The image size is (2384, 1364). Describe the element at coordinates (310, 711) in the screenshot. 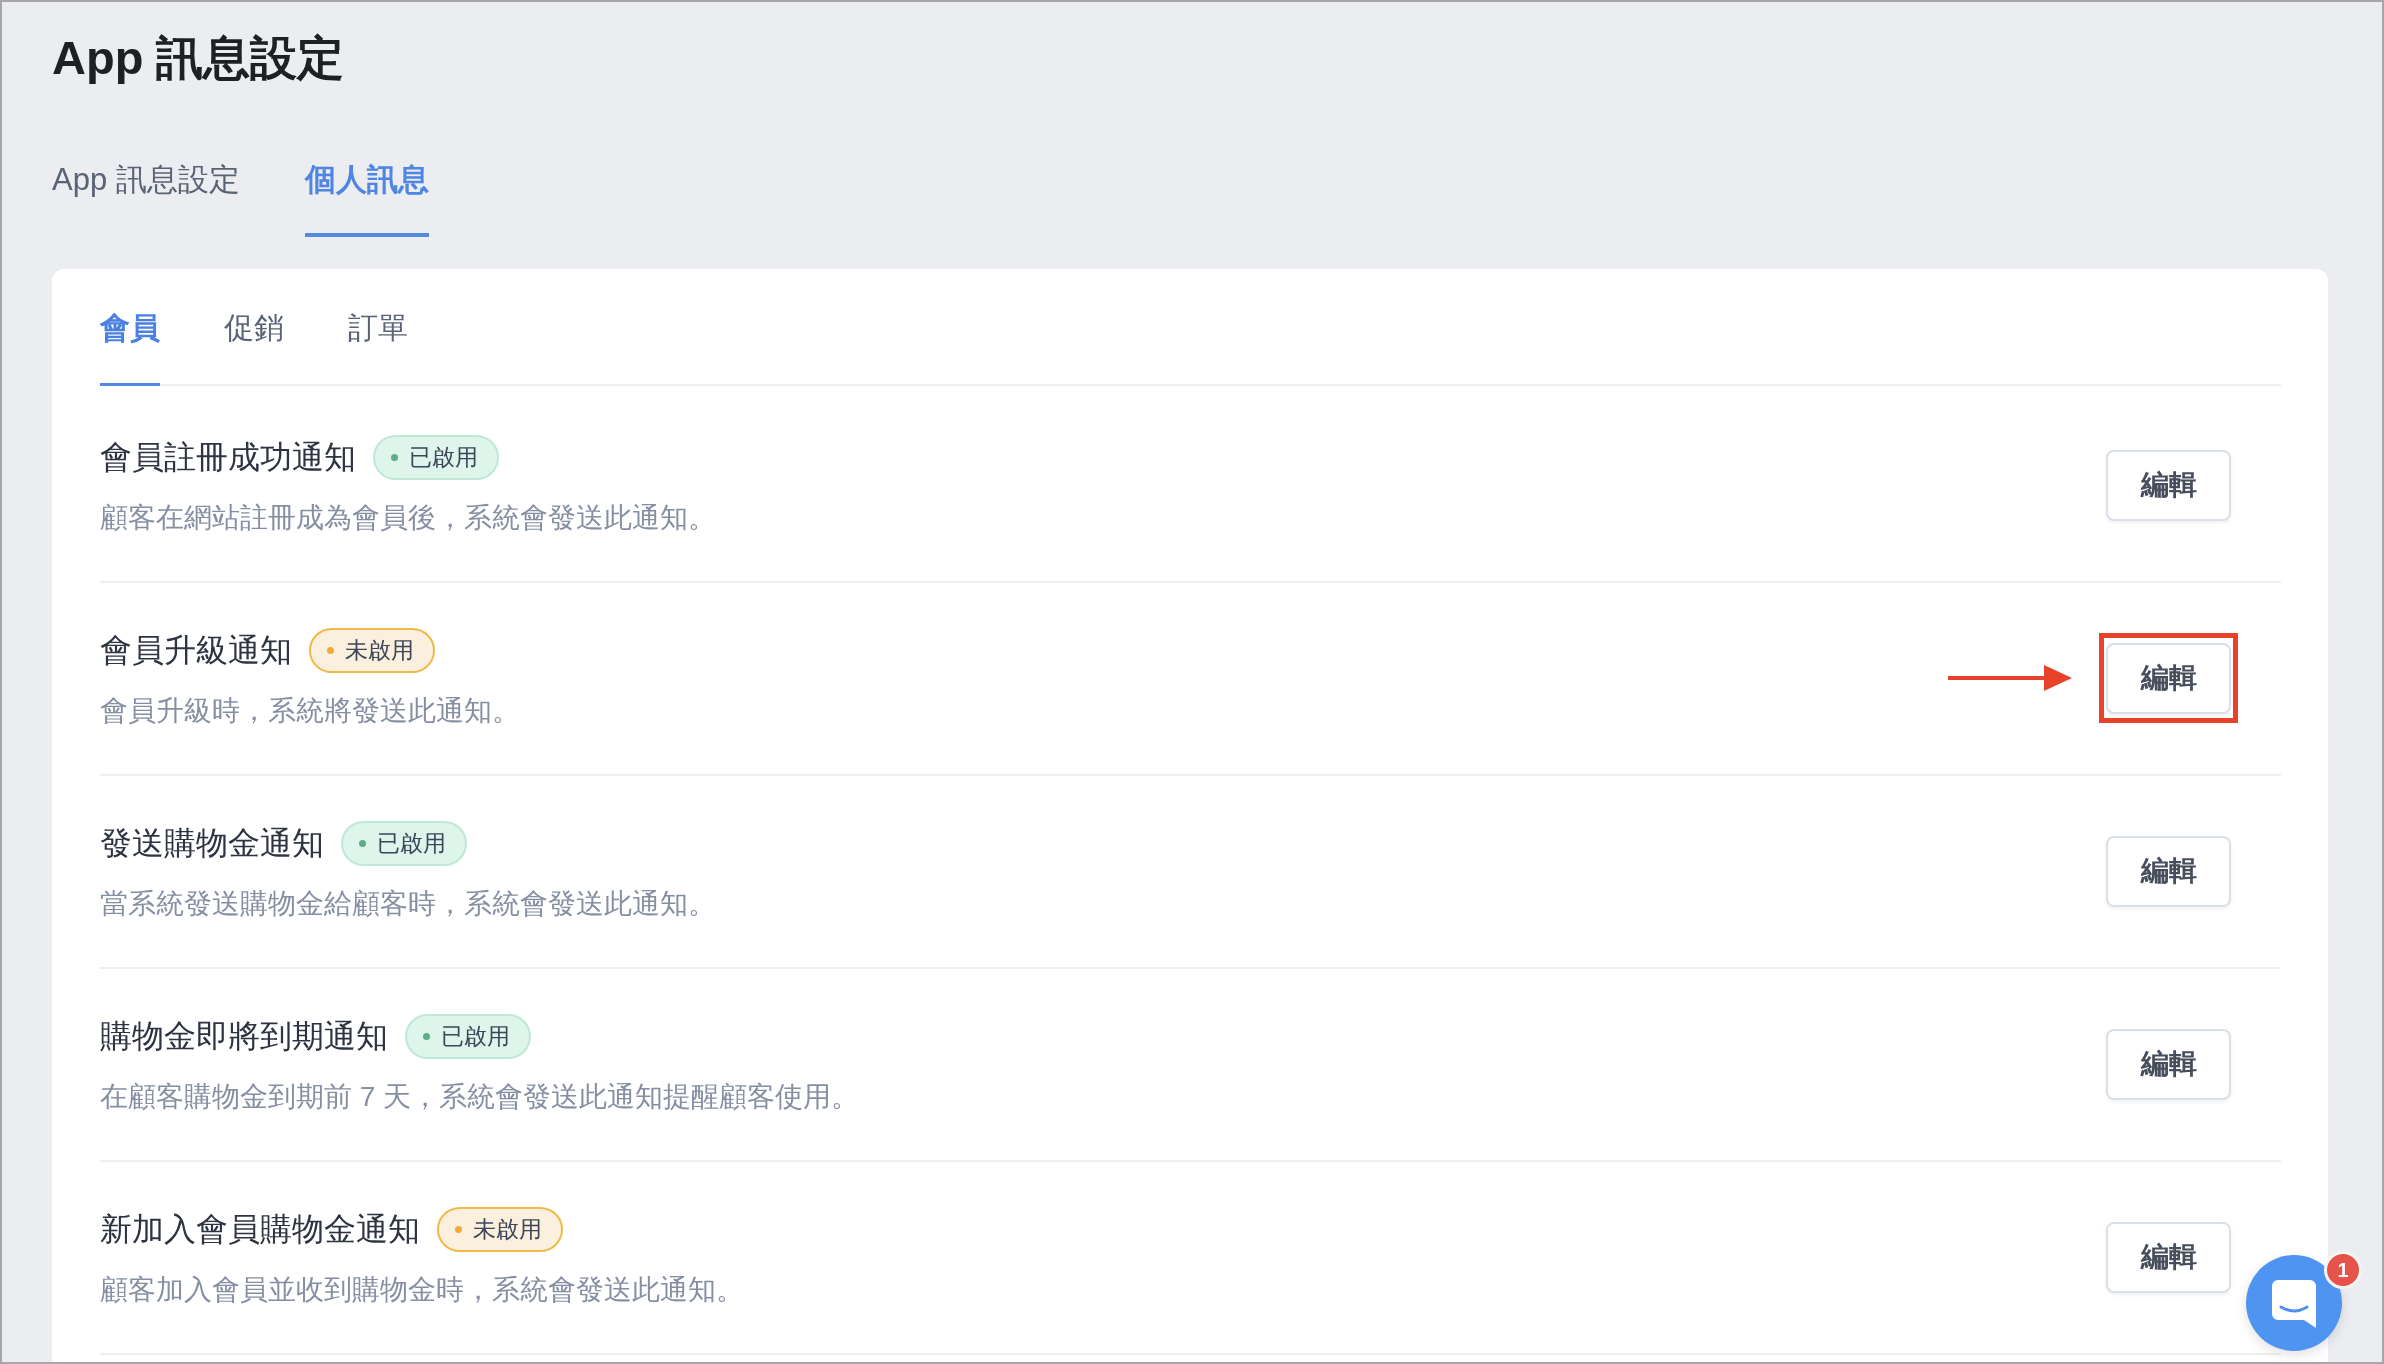

I see `notification-description: 會員升級時，系統將發送此通知。` at that location.